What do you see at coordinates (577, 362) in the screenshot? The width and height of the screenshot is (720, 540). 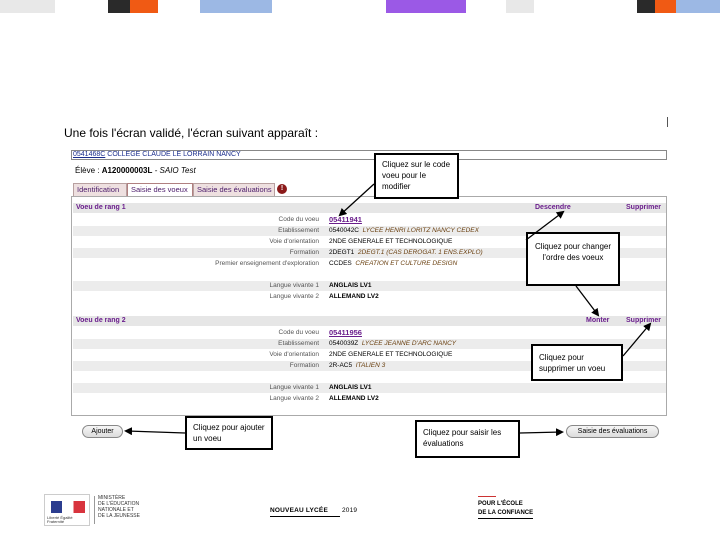 I see `callout-supprimer: Cliquez pour supprimer un voeu` at bounding box center [577, 362].